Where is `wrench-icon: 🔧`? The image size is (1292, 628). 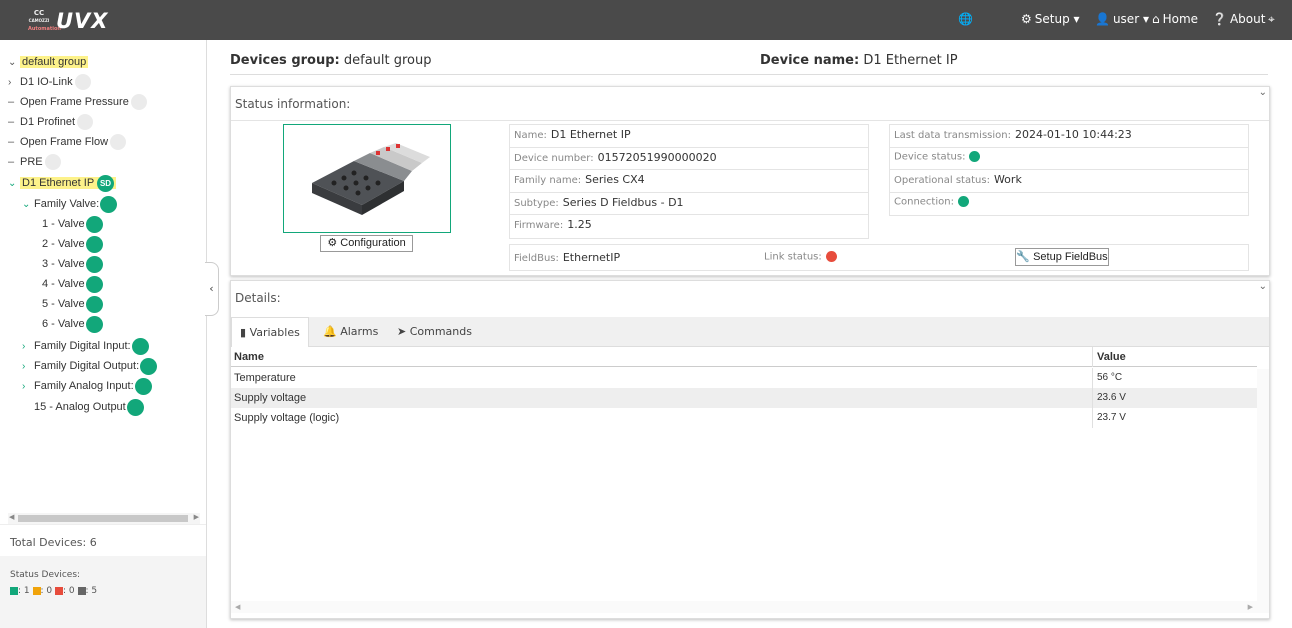 wrench-icon: 🔧 is located at coordinates (1023, 257).